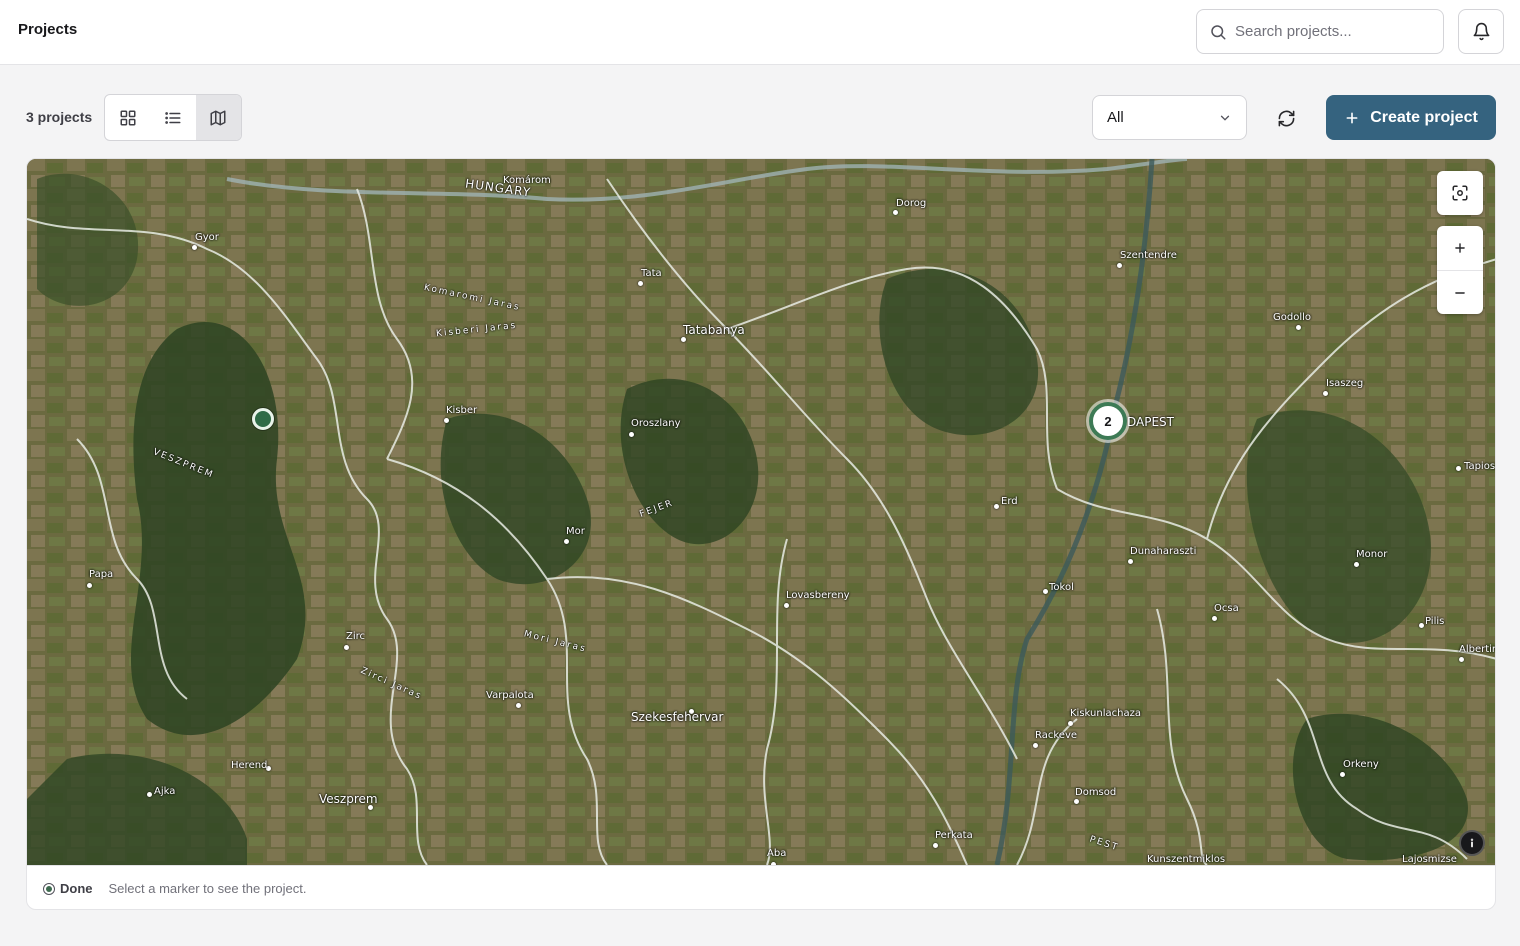 This screenshot has width=1520, height=946. Describe the element at coordinates (1096, 792) in the screenshot. I see `map-label-domsod: Domsod` at that location.